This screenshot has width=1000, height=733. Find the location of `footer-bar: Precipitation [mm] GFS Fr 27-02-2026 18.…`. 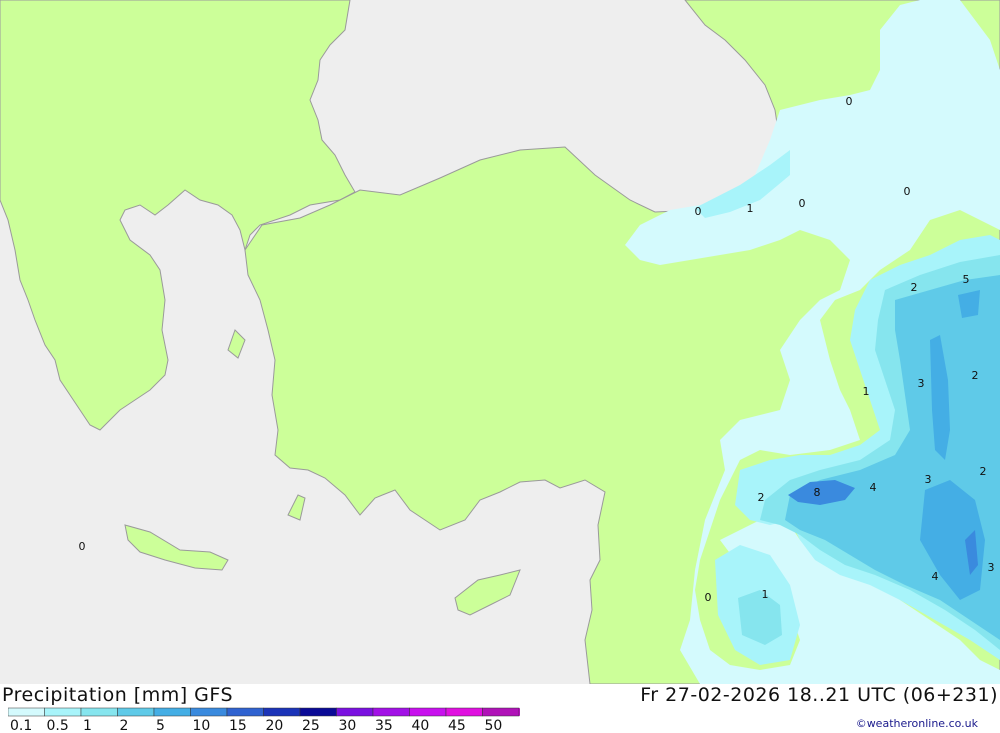

footer-bar: Precipitation [mm] GFS Fr 27-02-2026 18.… is located at coordinates (500, 708).